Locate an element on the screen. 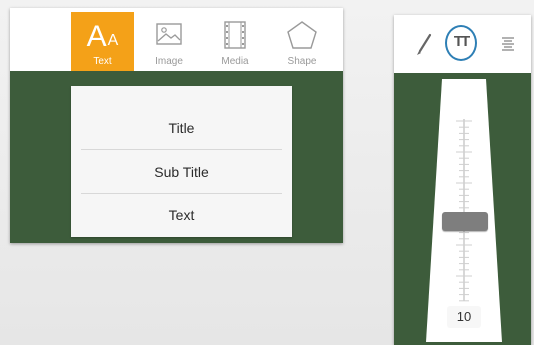 This screenshot has height=345, width=534. menu-item-sub-title: Sub Title is located at coordinates (181, 172).